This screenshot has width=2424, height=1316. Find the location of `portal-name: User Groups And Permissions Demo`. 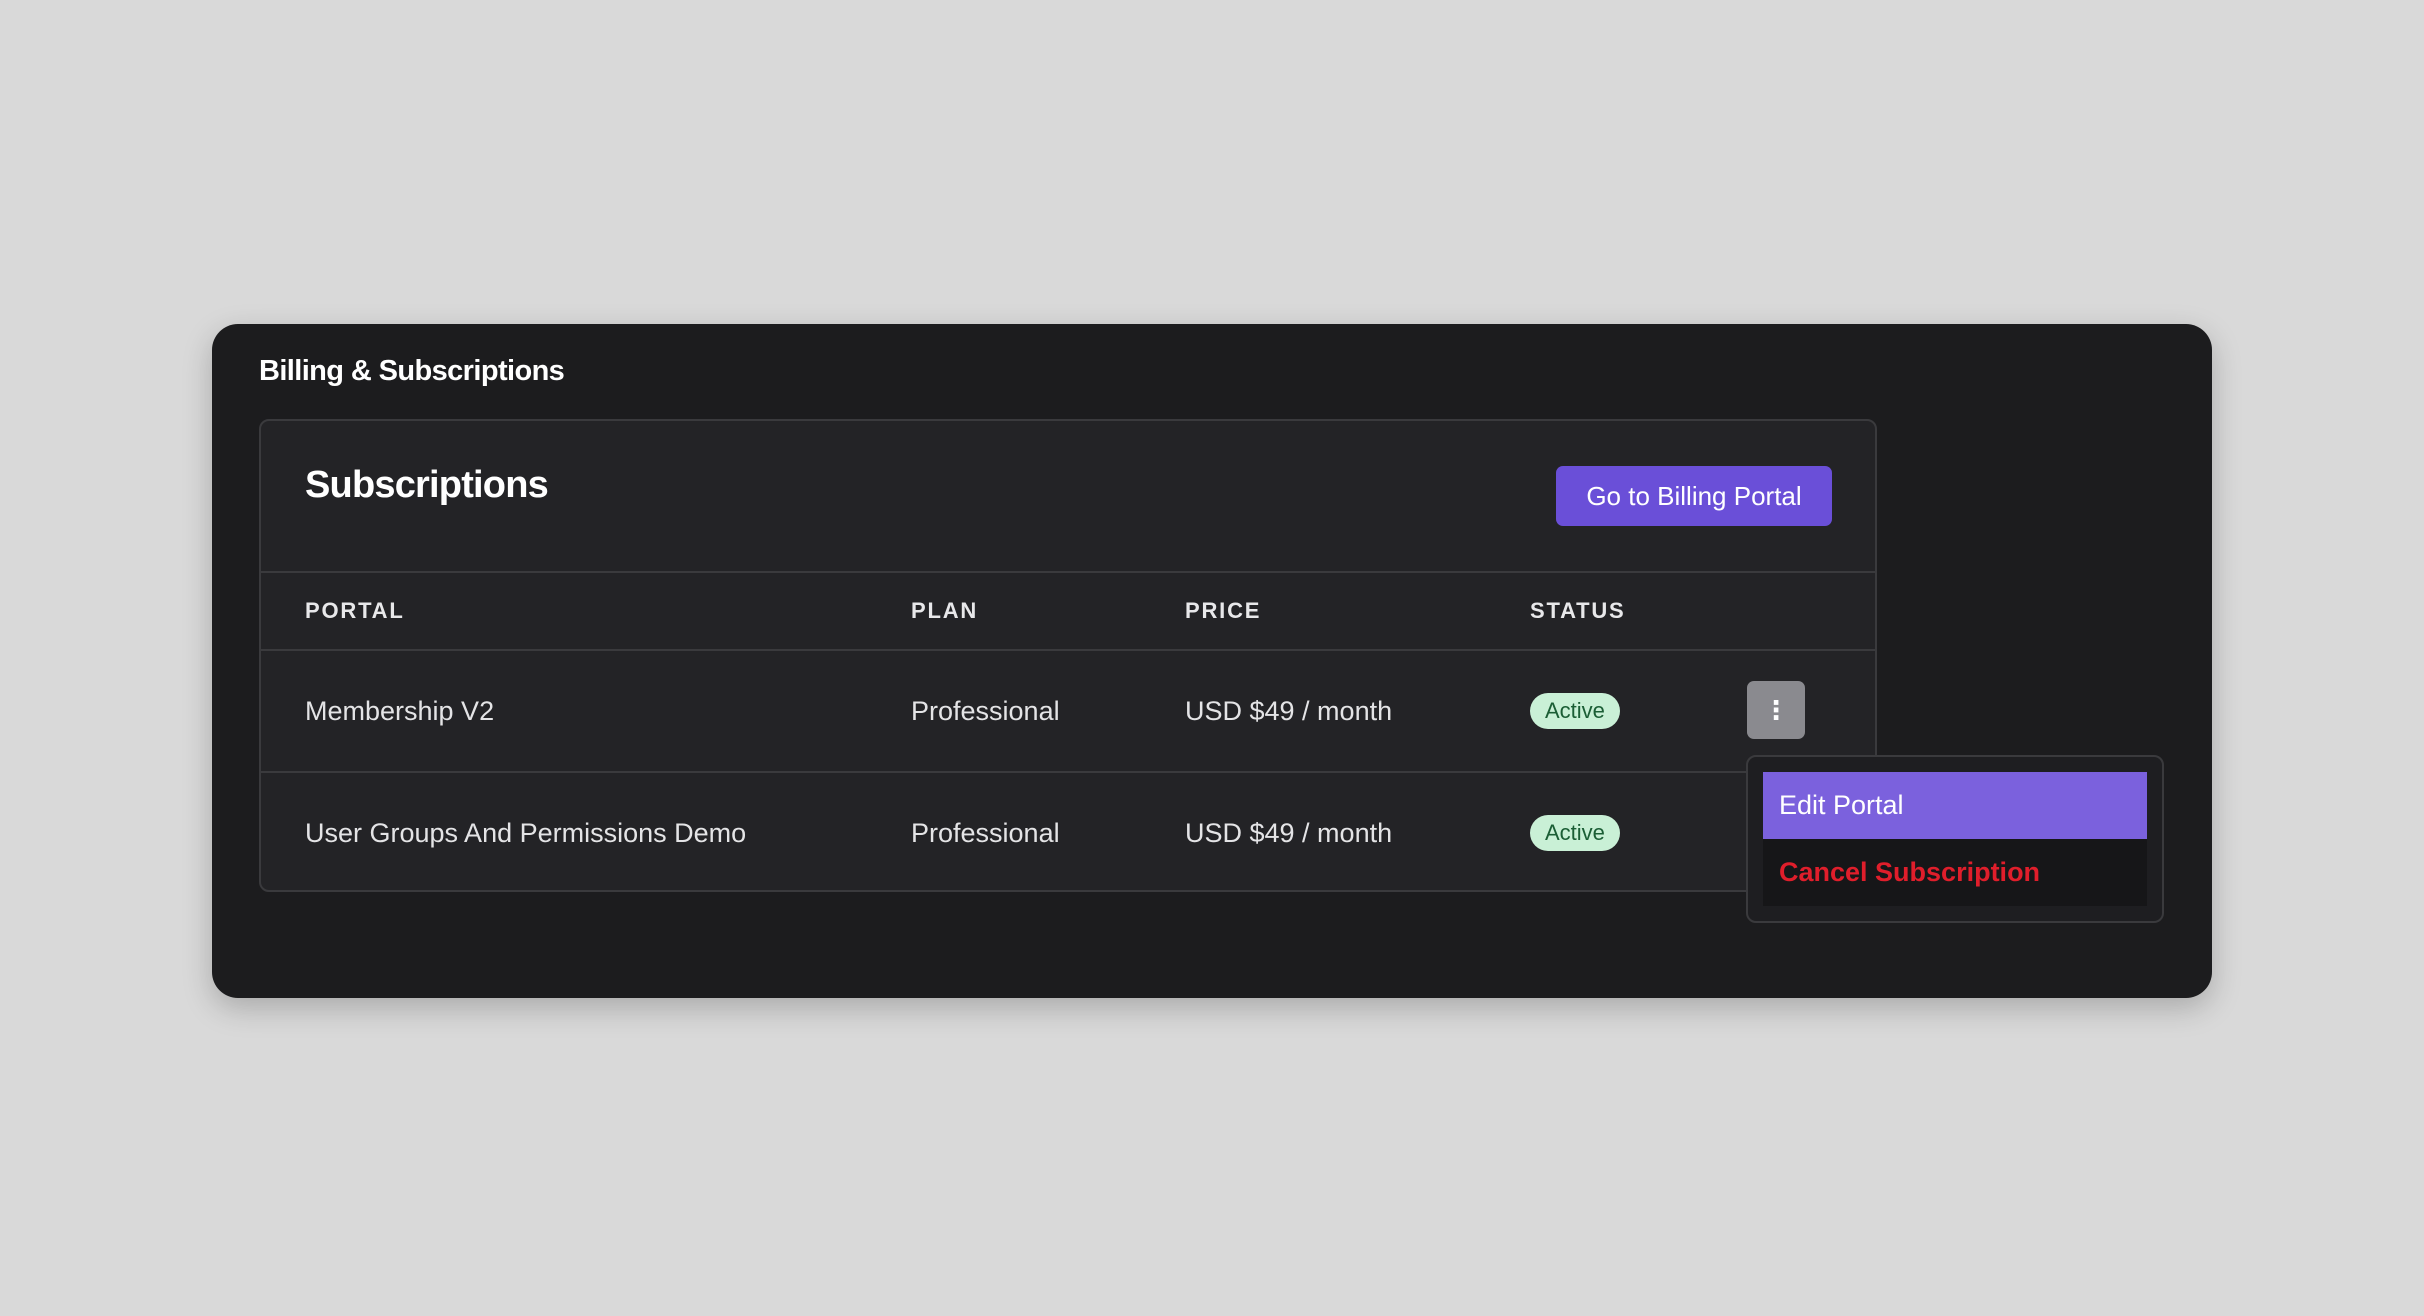

portal-name: User Groups And Permissions Demo is located at coordinates (526, 832).